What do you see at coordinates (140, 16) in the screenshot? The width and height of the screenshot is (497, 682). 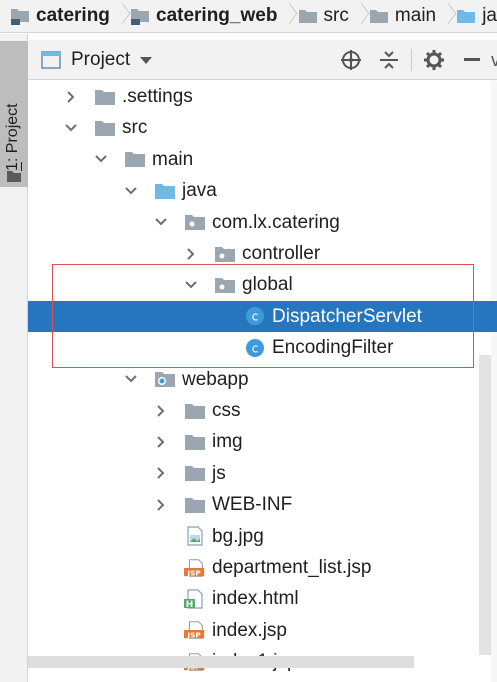 I see `module-folder-icon` at bounding box center [140, 16].